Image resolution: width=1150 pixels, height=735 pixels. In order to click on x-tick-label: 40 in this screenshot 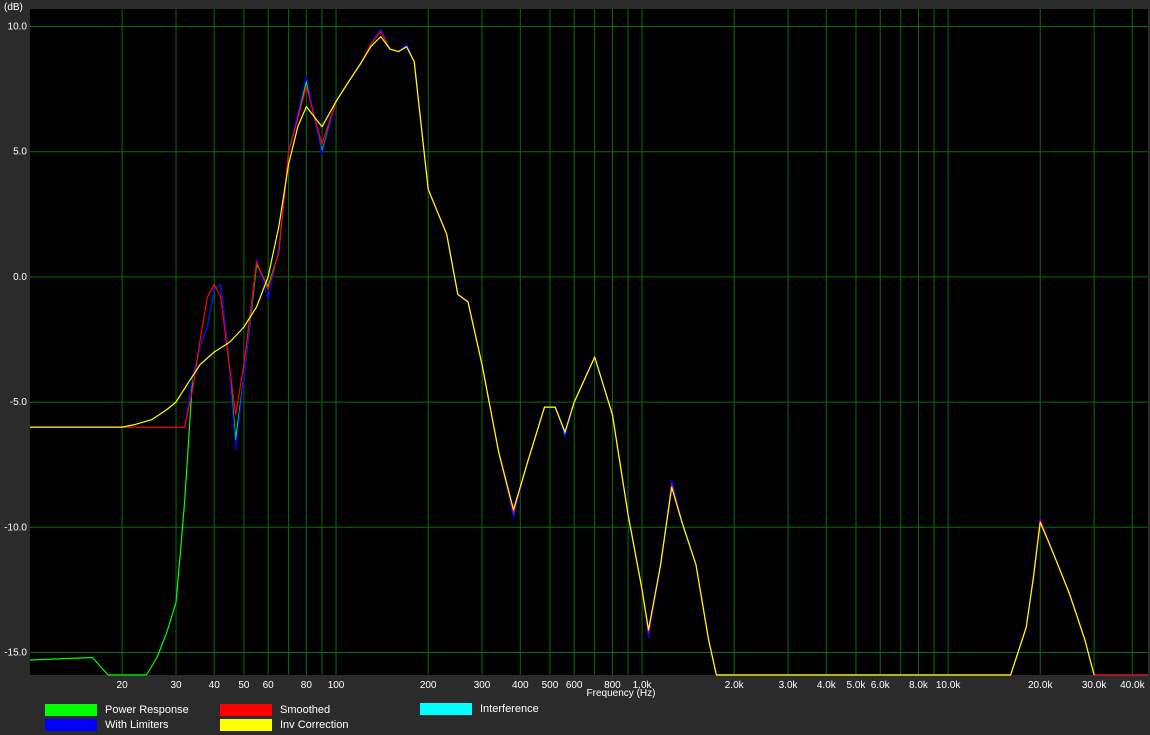, I will do `click(215, 685)`.